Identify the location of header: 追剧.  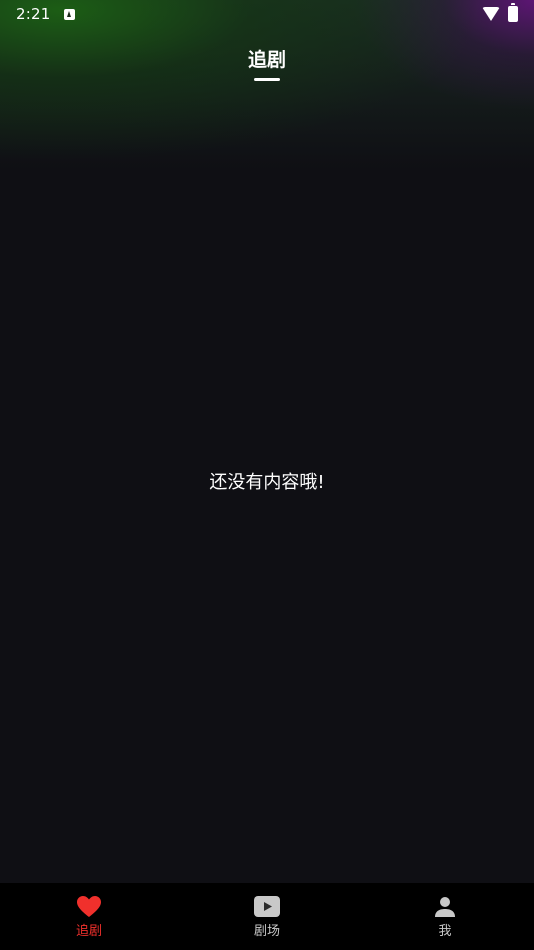
(267, 63).